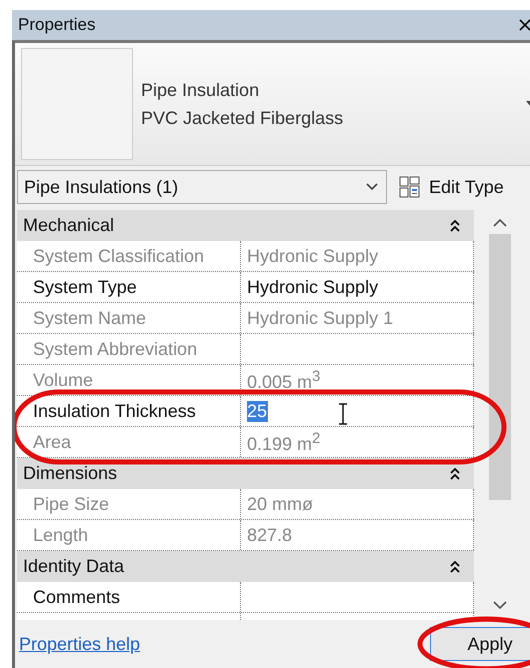 The image size is (530, 668). Describe the element at coordinates (129, 256) in the screenshot. I see `property-label: System Classification` at that location.